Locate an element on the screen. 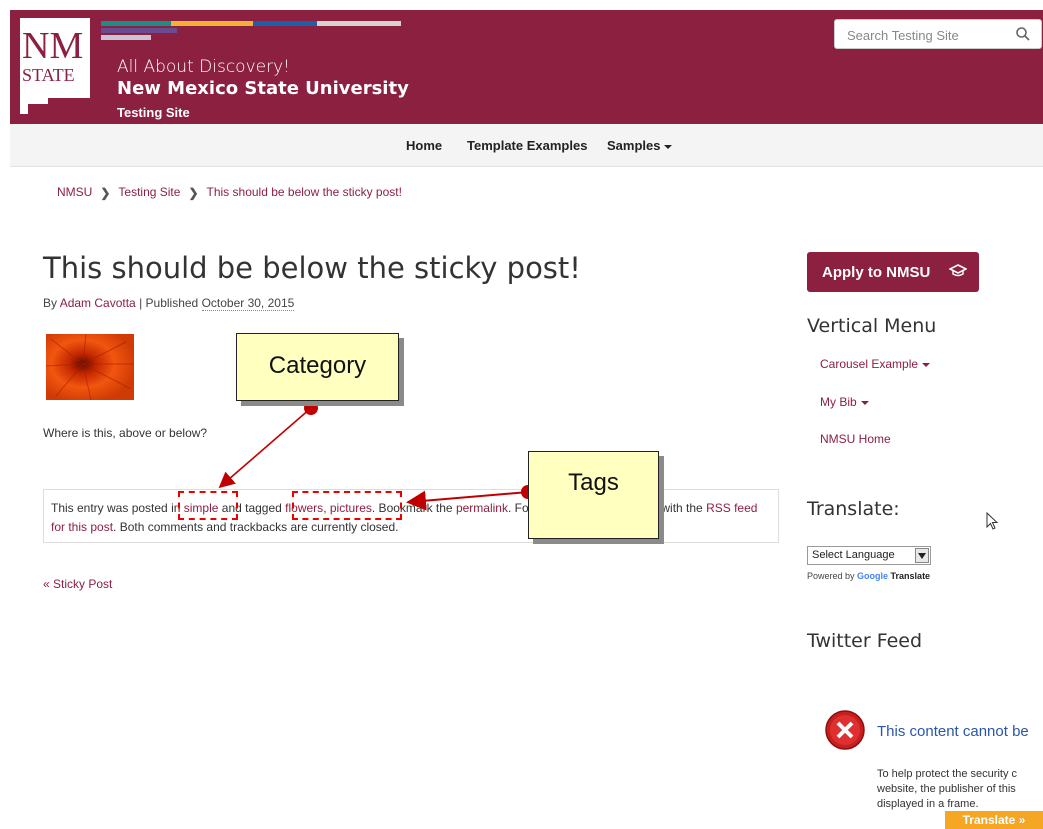 The width and height of the screenshot is (1043, 829). graduation-cap-icon is located at coordinates (958, 270).